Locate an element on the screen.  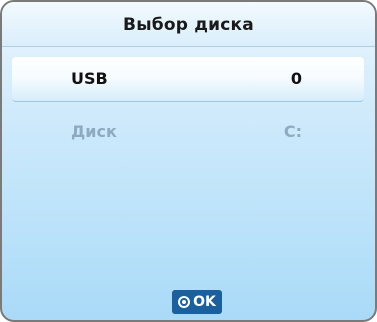
drive-option-label: USB is located at coordinates (89, 78).